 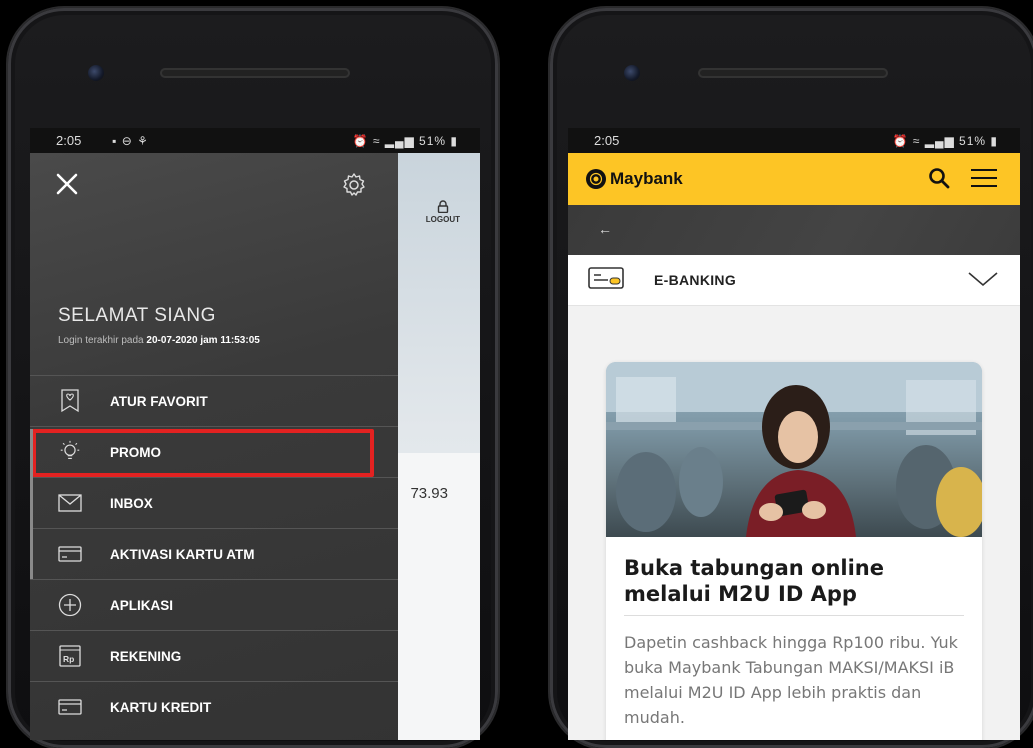 I want to click on menu-item-label: PROMO, so click(x=136, y=452).